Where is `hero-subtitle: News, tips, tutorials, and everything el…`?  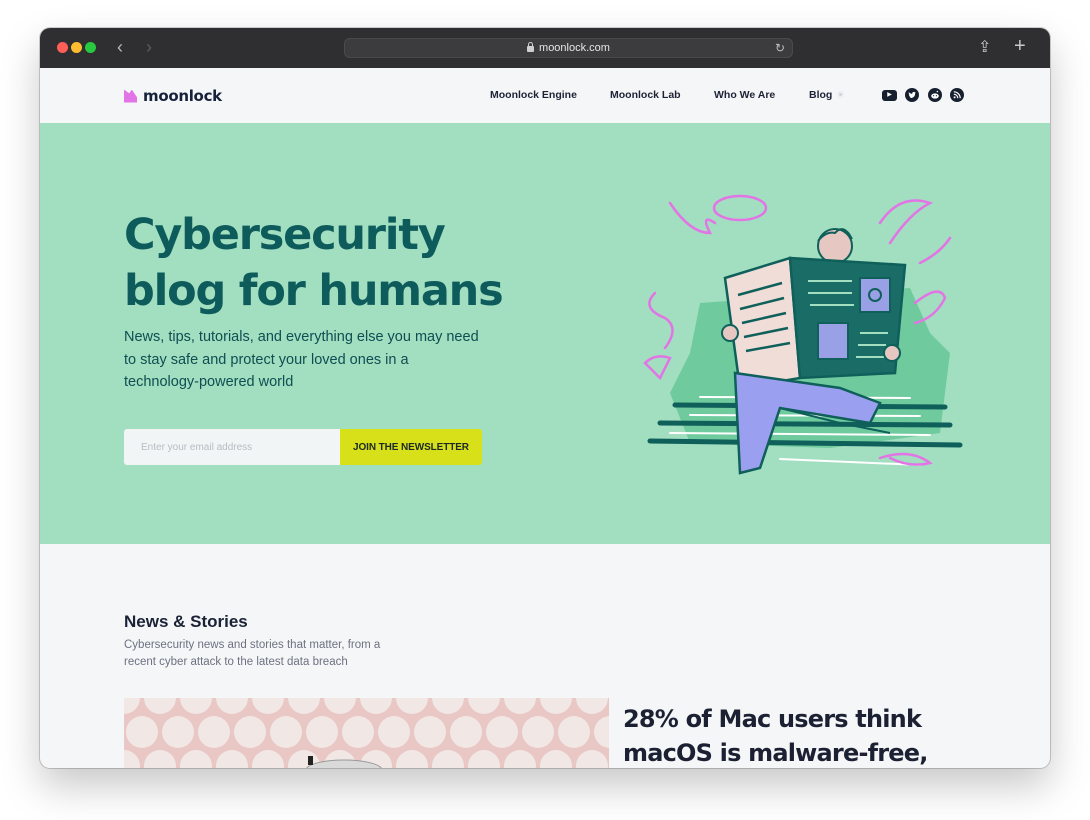 hero-subtitle: News, tips, tutorials, and everything el… is located at coordinates (301, 359).